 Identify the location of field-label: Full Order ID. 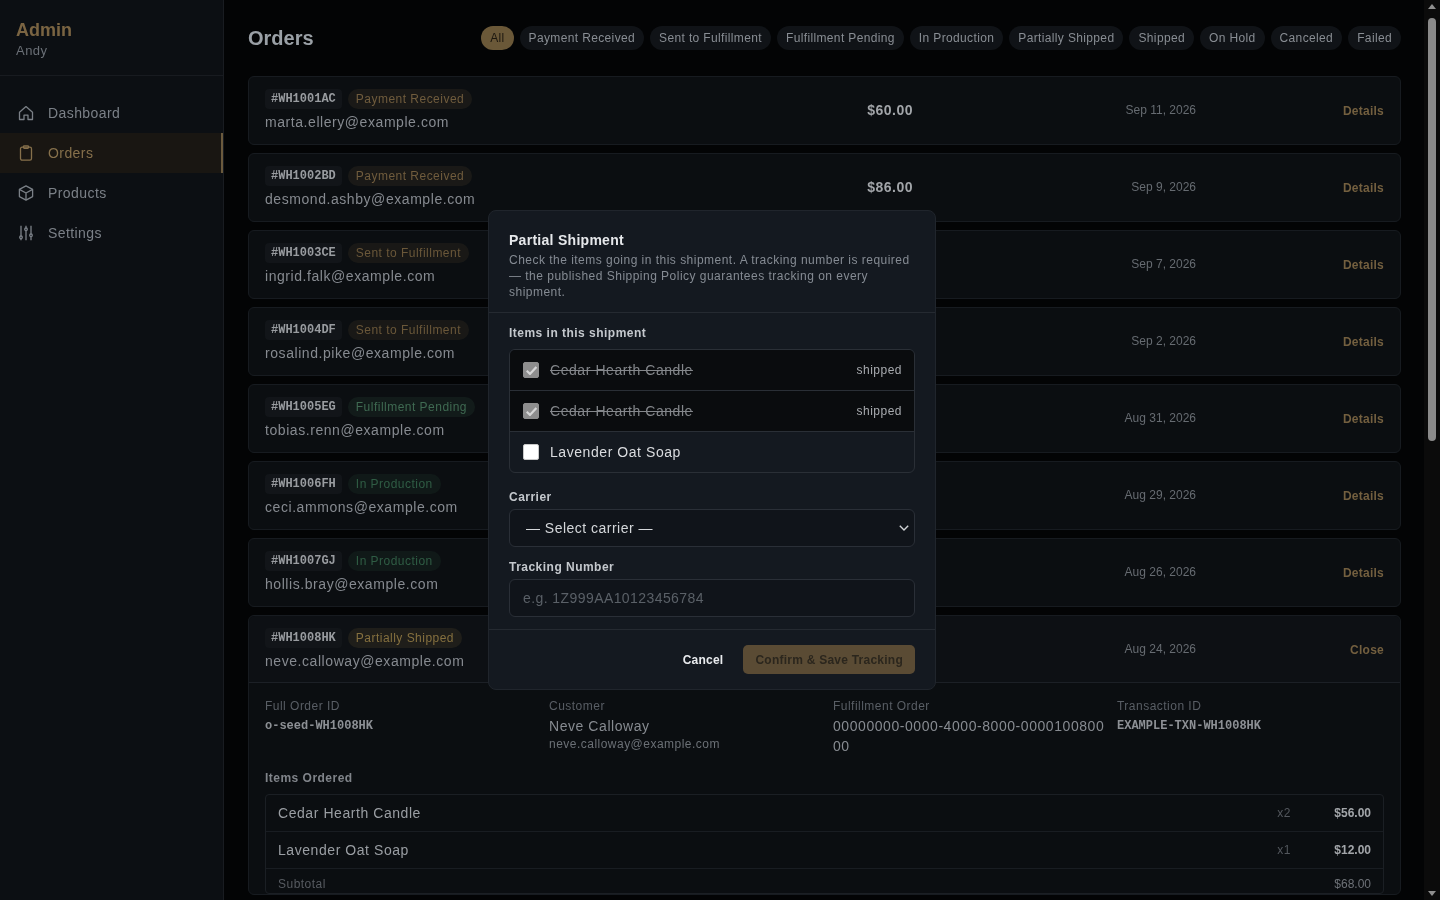
(302, 706).